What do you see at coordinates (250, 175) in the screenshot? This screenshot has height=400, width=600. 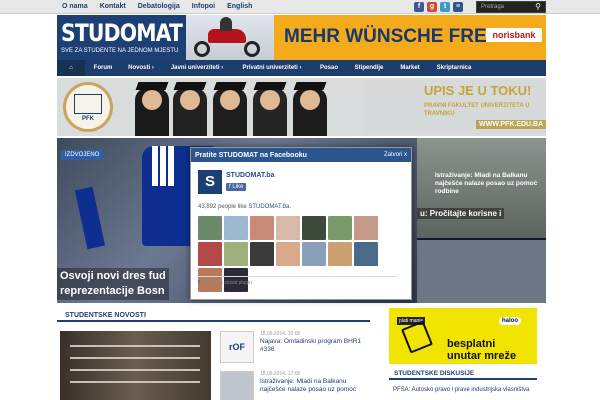 I see `page-name: STUDOMAT.ba` at bounding box center [250, 175].